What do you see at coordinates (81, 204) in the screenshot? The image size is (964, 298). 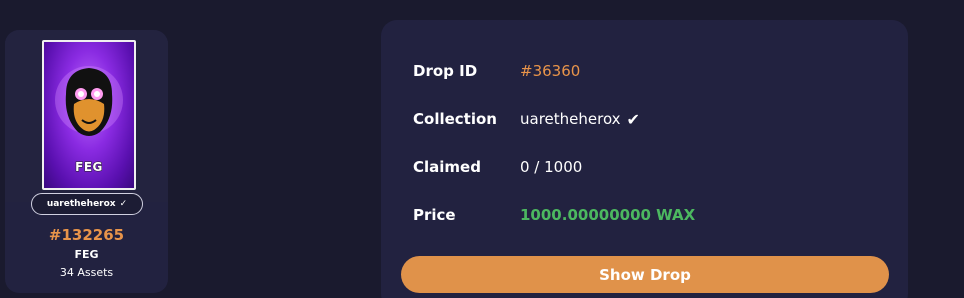 I see `collection-pill-label: uaretheherox` at bounding box center [81, 204].